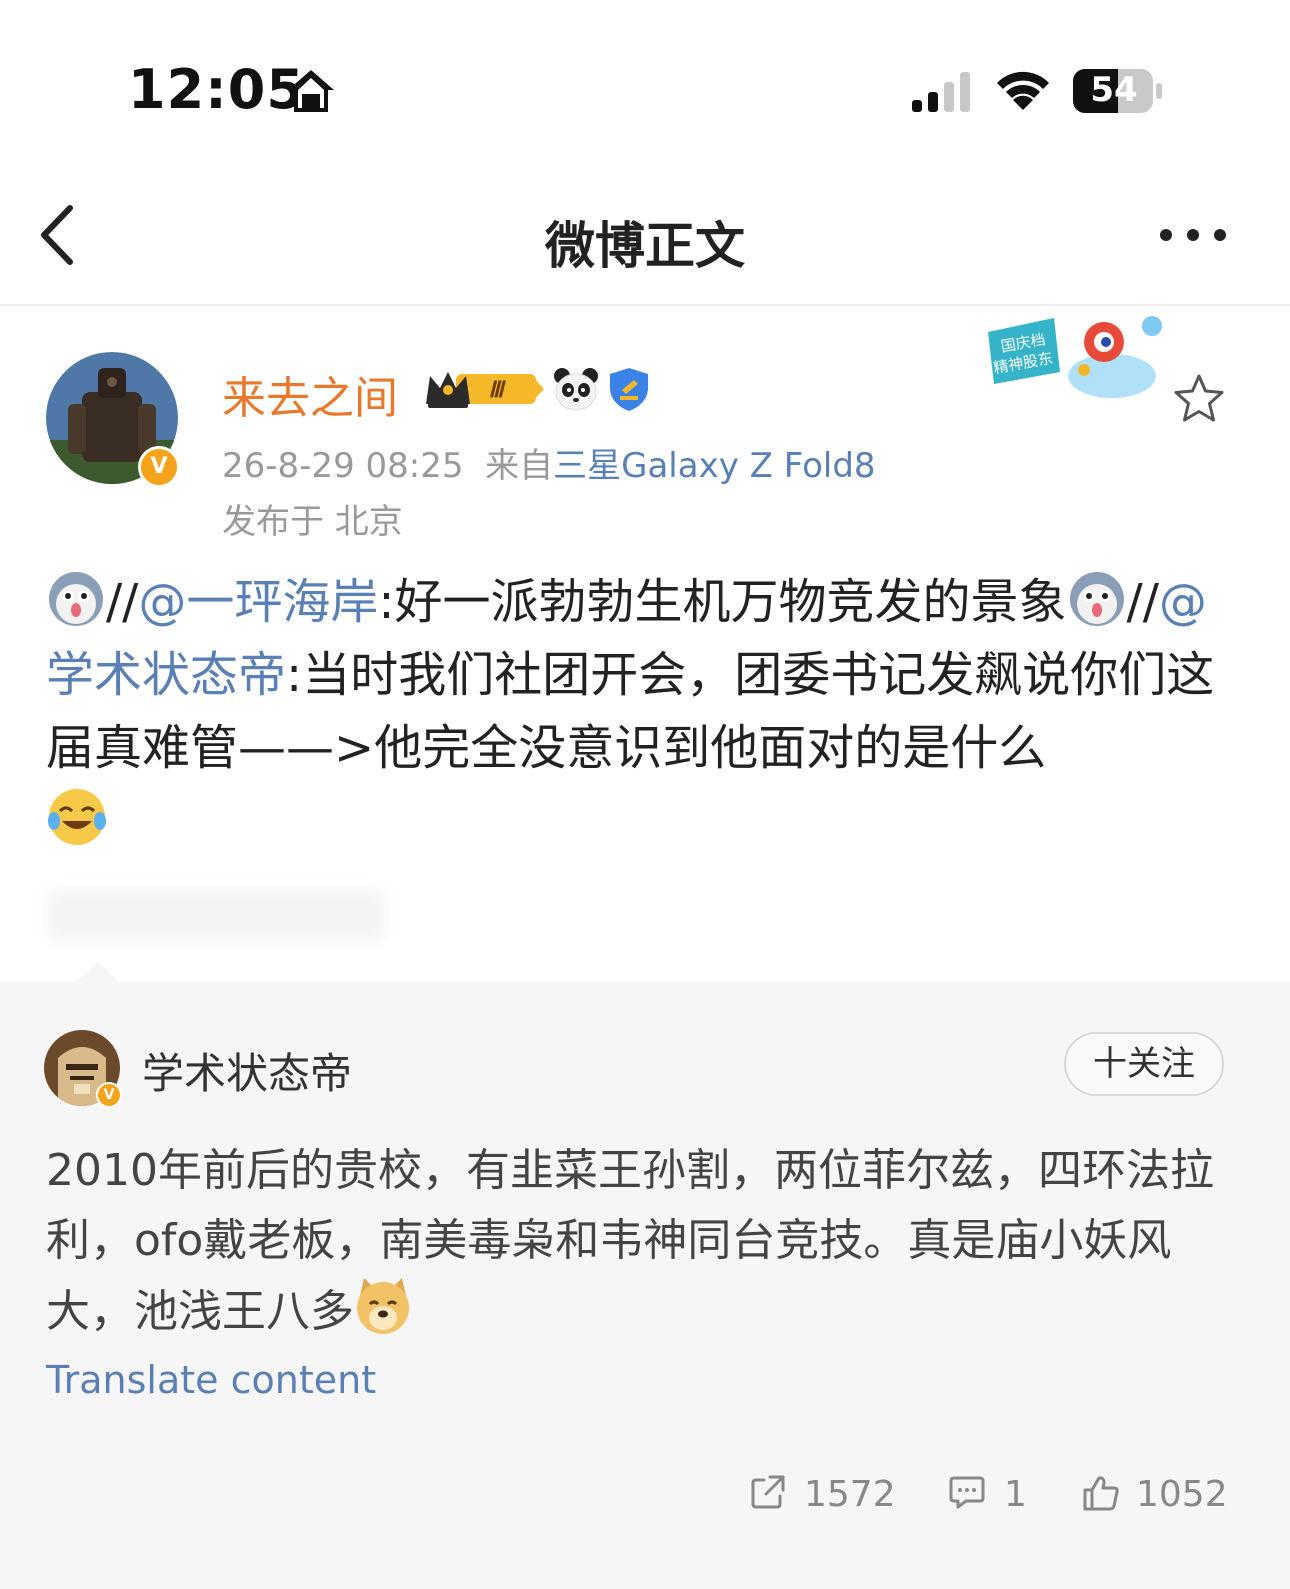 This screenshot has width=1290, height=1589. I want to click on share-button: 1572, so click(825, 1495).